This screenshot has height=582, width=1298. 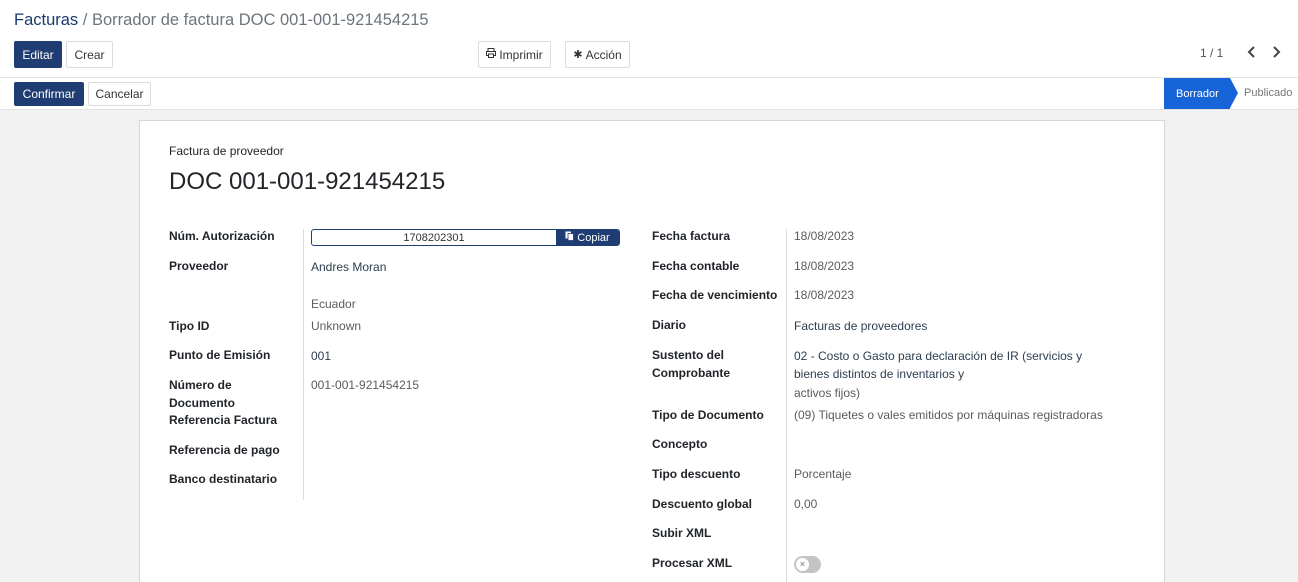 I want to click on invoice-date-value: 18/08/2023, so click(x=824, y=237).